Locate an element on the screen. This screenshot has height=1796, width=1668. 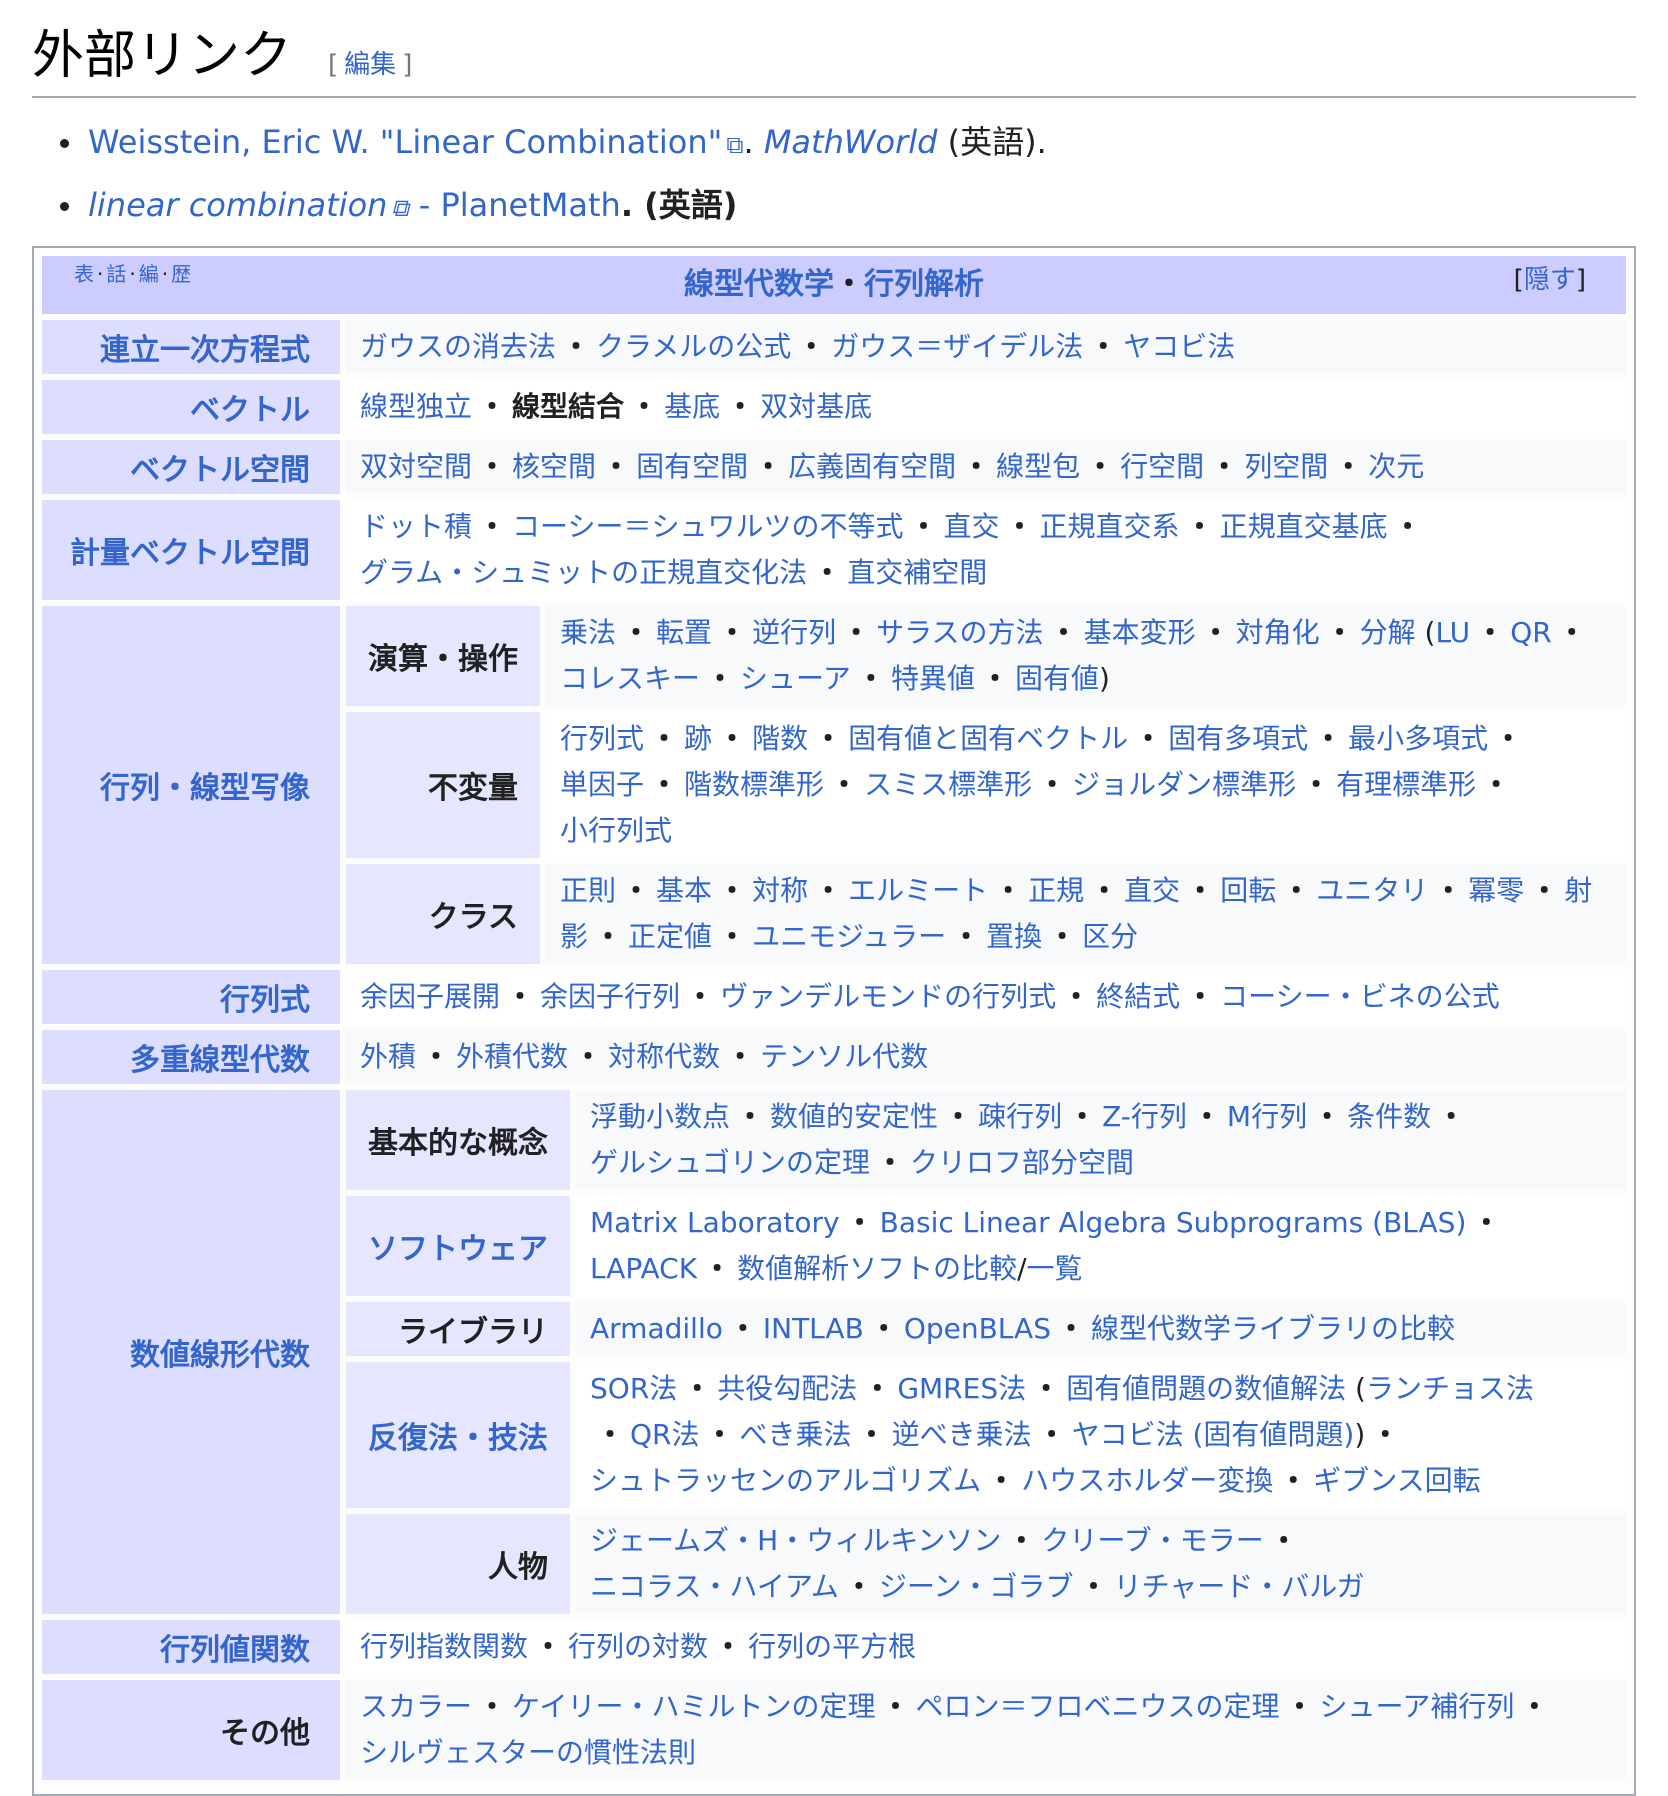
nav-link: 冪零 is located at coordinates (1496, 890).